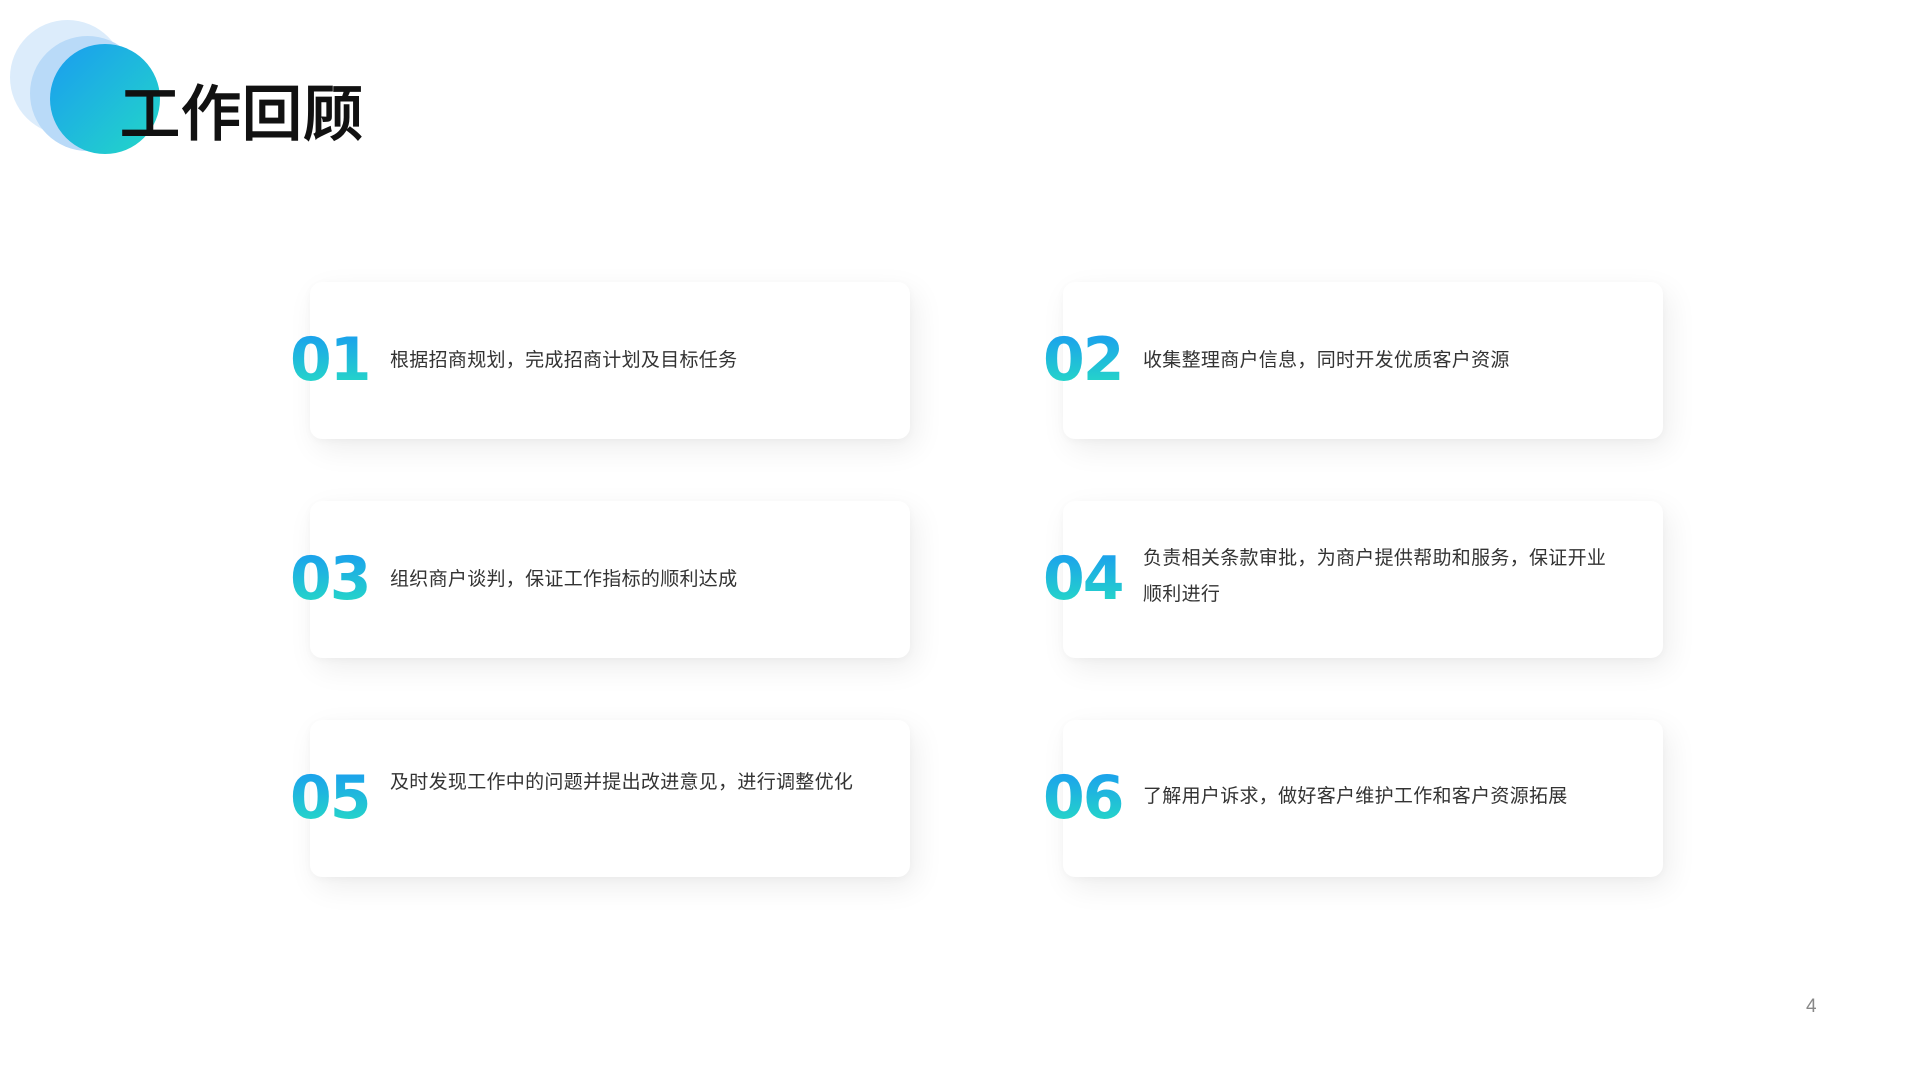 This screenshot has height=1080, width=1920. I want to click on page-title: 工作回顾, so click(242, 115).